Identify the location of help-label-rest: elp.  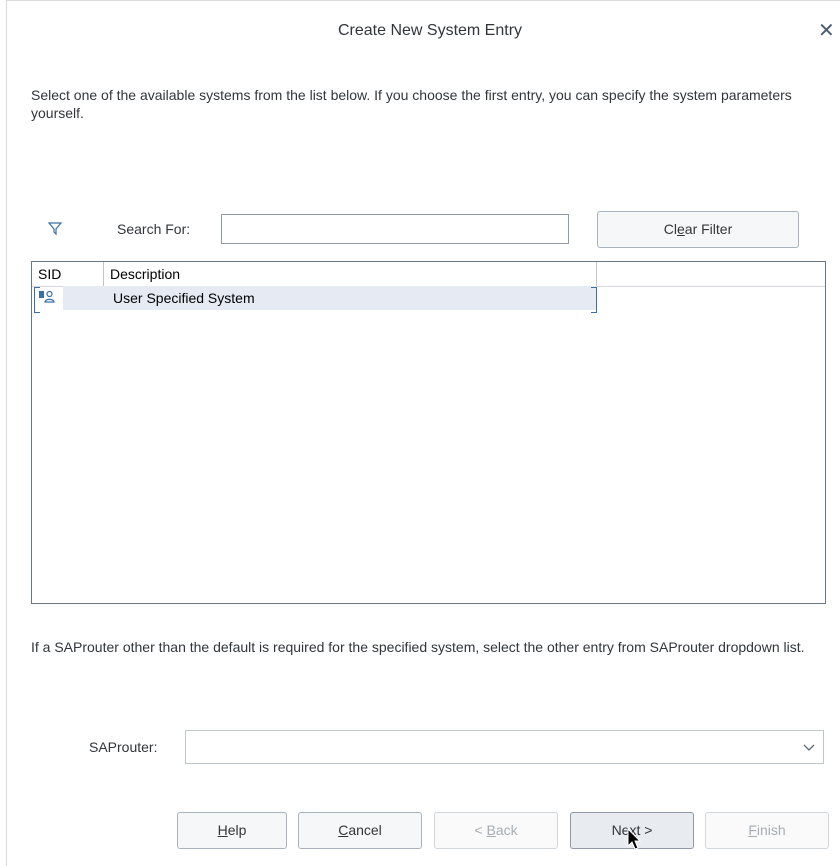
(237, 830).